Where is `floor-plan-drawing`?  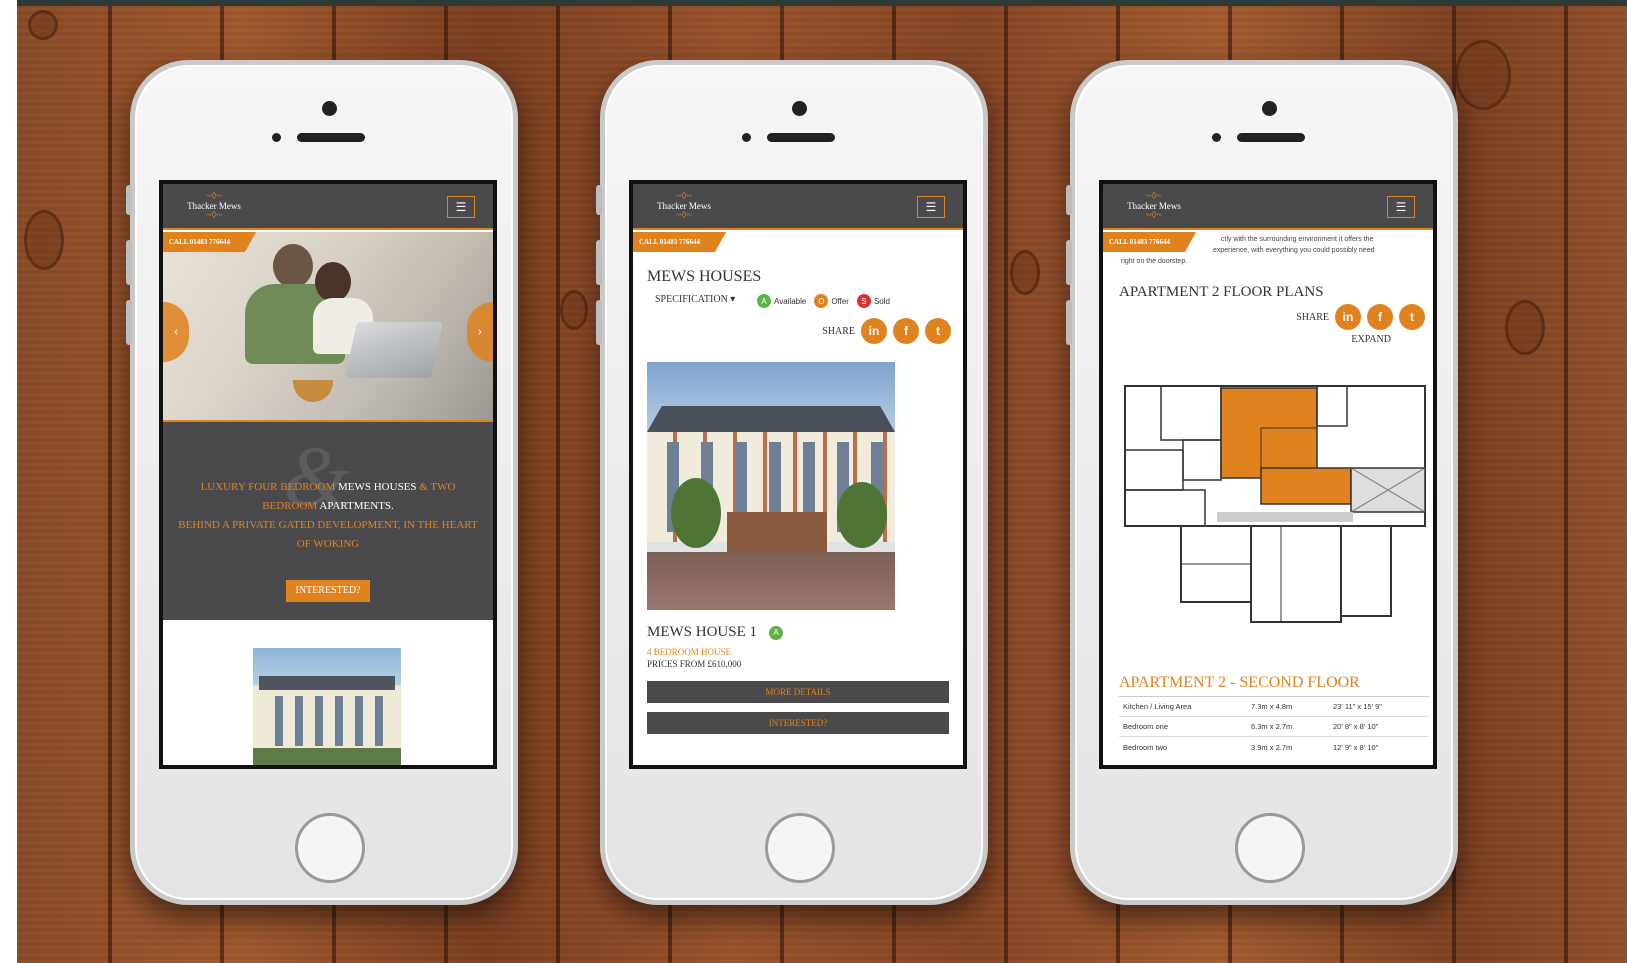 floor-plan-drawing is located at coordinates (1275, 504).